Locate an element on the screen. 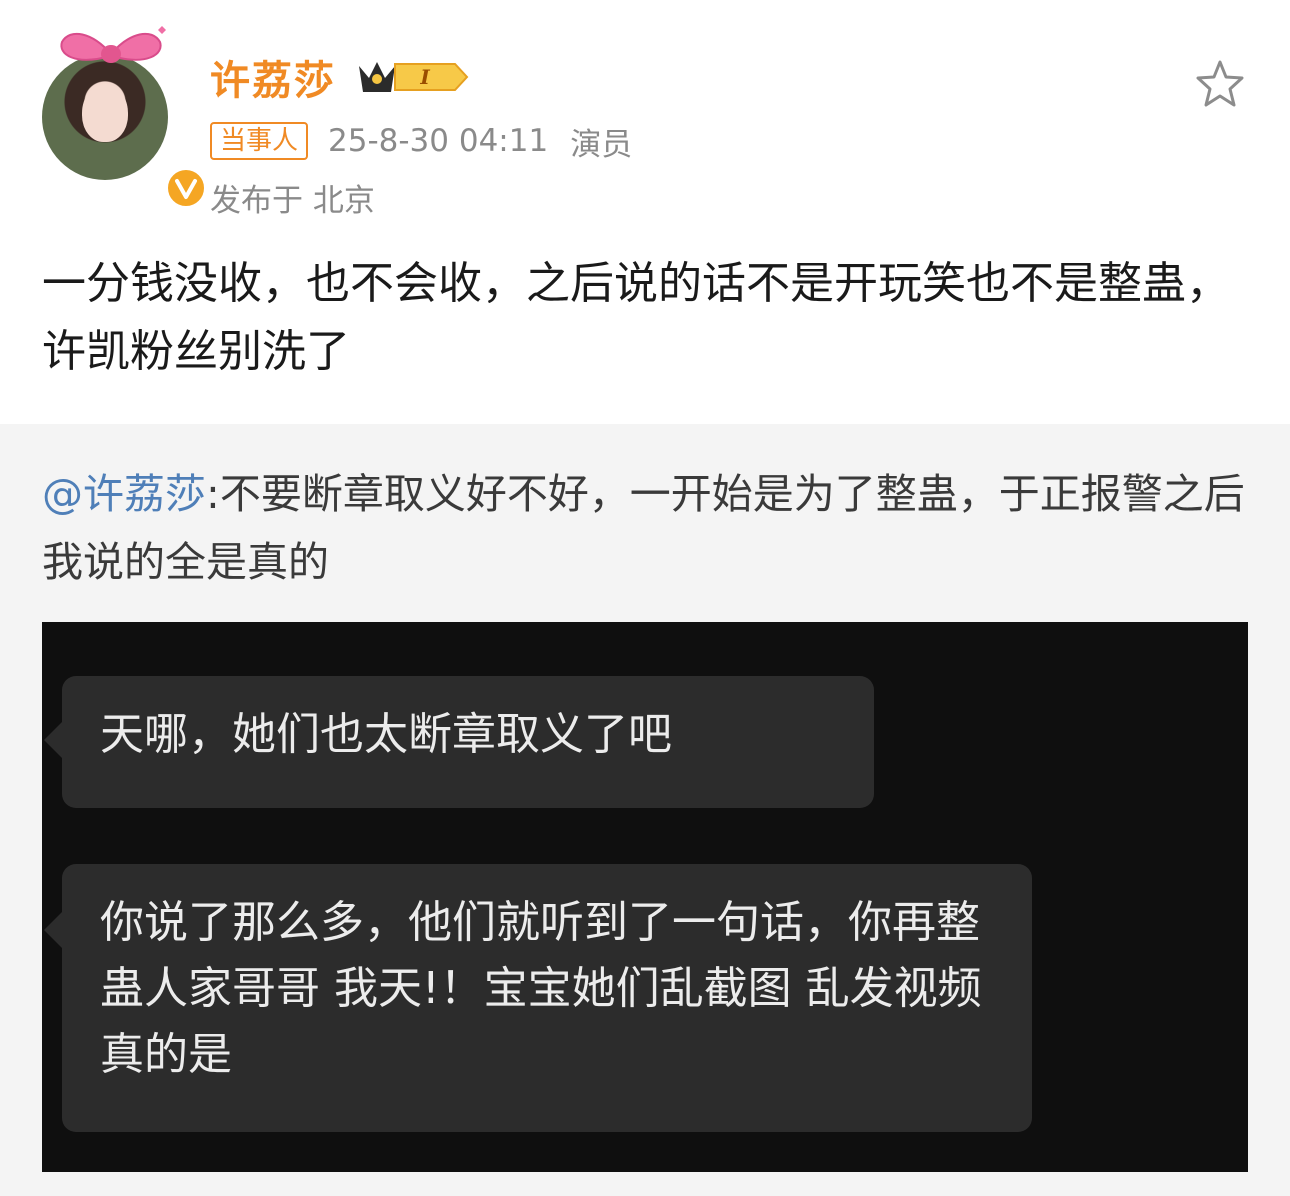 This screenshot has height=1196, width=1290. post-date: 25-8-30 04:11 is located at coordinates (438, 141).